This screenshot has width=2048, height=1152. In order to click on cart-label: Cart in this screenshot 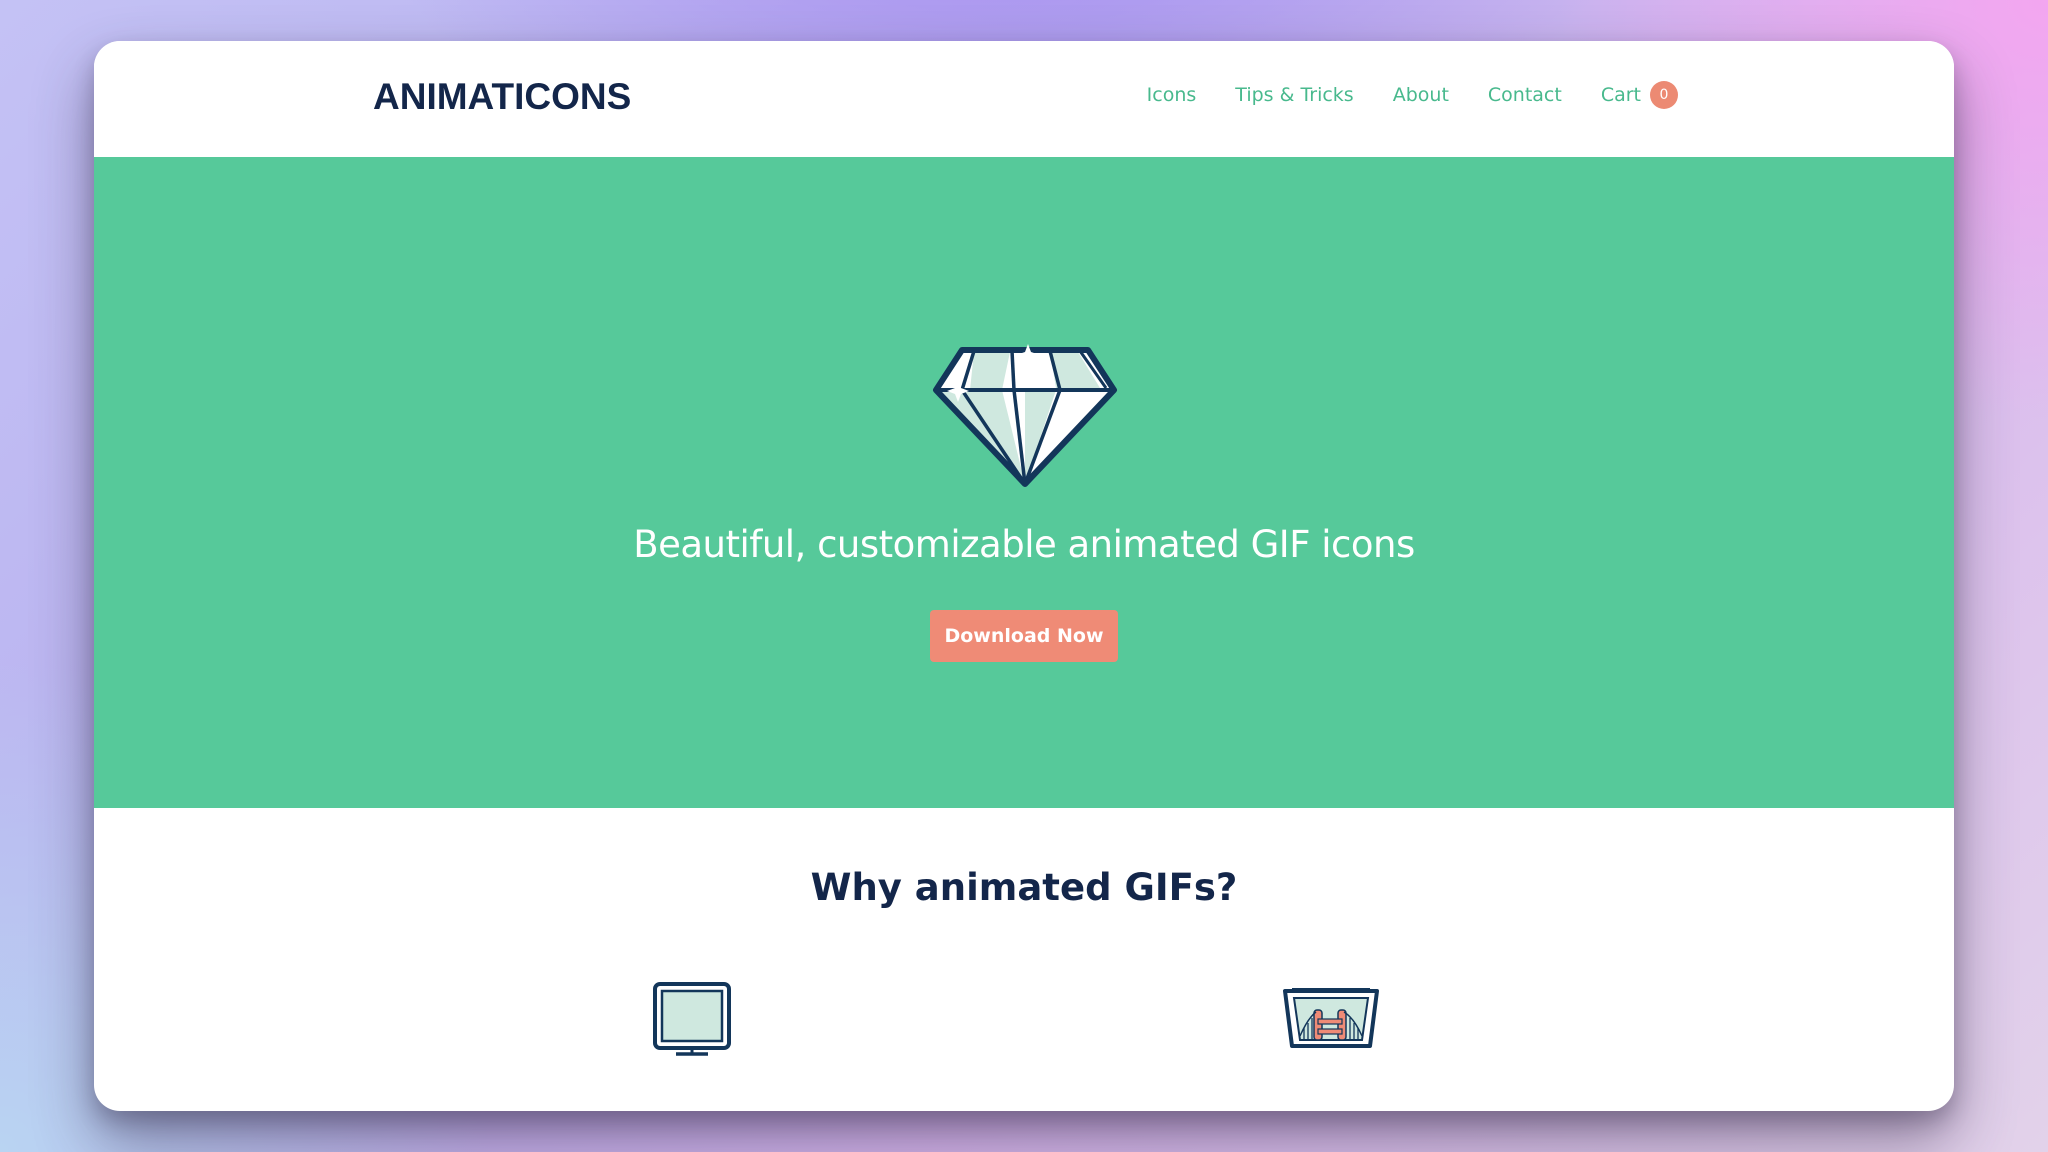, I will do `click(1620, 95)`.